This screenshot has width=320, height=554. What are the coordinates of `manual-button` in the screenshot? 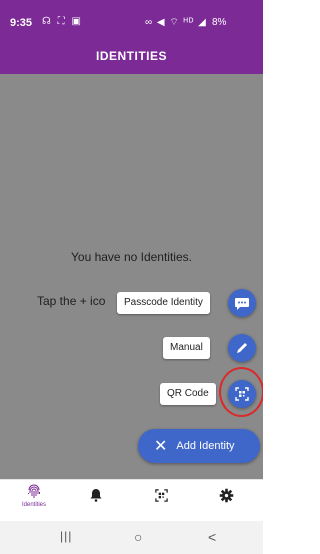 It's located at (242, 348).